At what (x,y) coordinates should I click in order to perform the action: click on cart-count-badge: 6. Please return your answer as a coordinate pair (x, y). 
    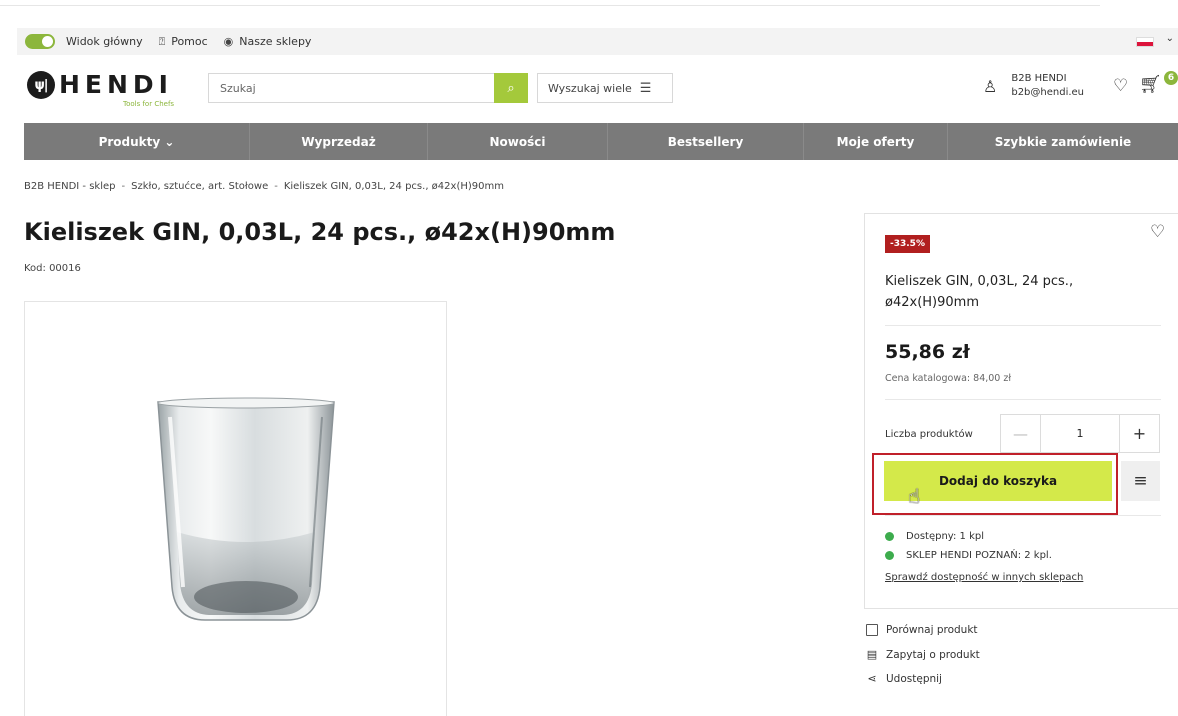
    Looking at the image, I should click on (1171, 78).